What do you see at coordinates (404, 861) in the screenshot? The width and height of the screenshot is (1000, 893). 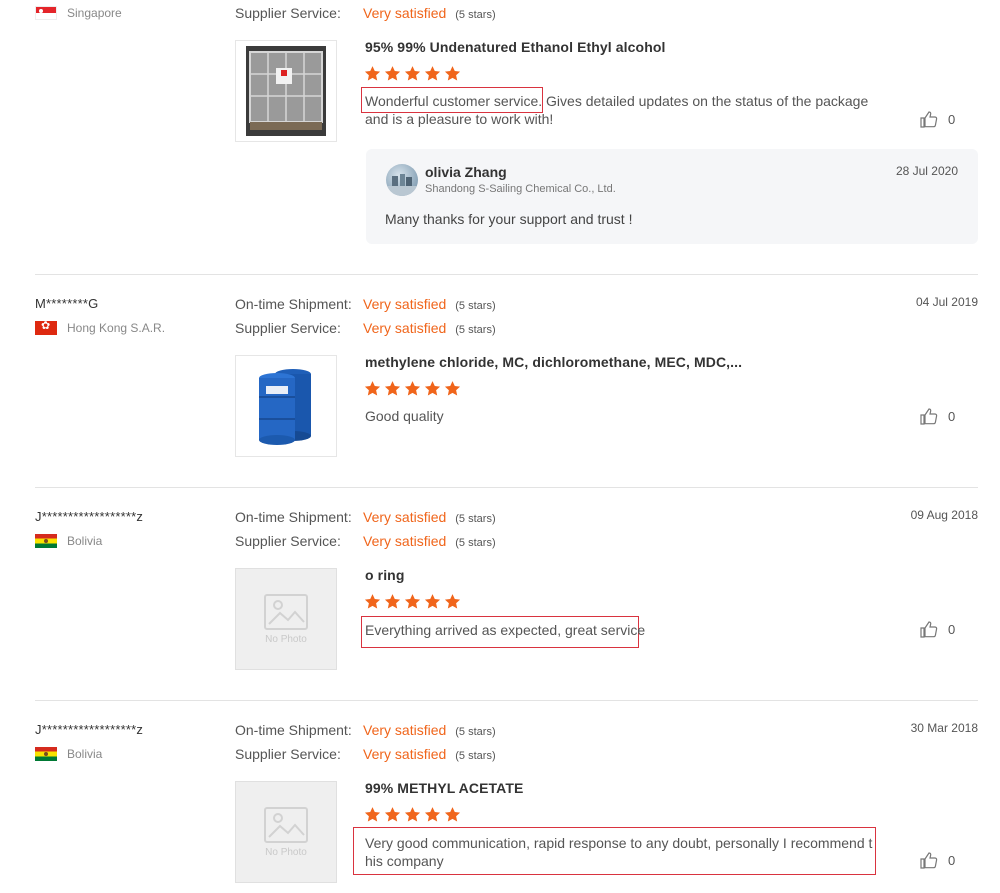 I see `review-text-line: his company` at bounding box center [404, 861].